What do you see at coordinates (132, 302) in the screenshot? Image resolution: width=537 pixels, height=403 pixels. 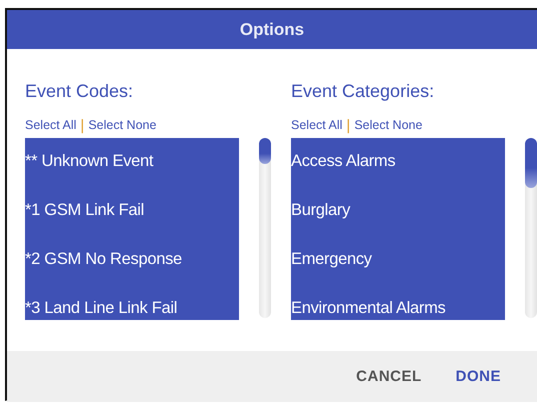 I see `list-item: *3 Land Line Link Fail` at bounding box center [132, 302].